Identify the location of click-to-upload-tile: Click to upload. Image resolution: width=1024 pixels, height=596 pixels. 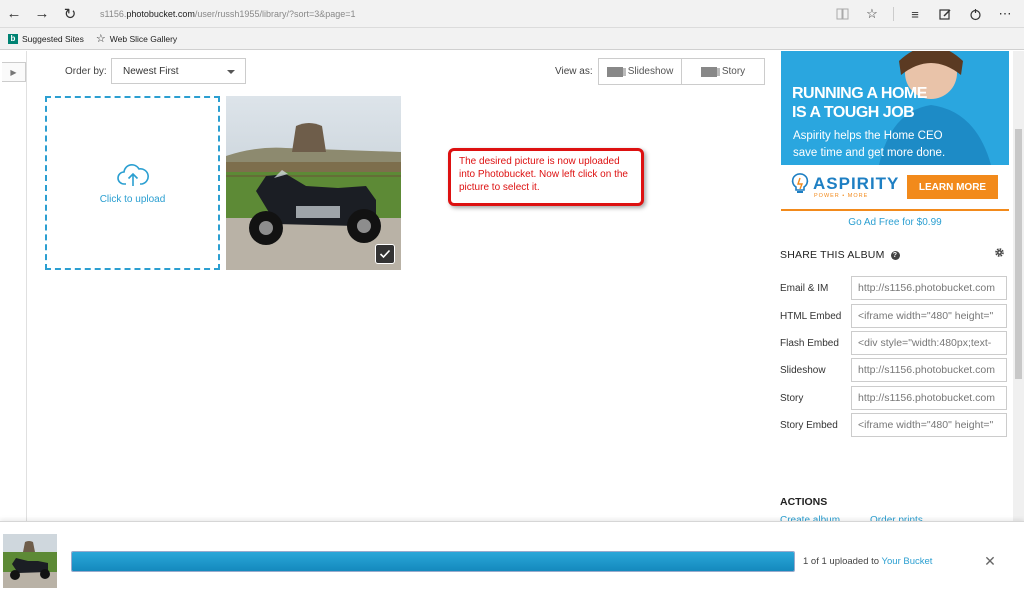
(132, 183).